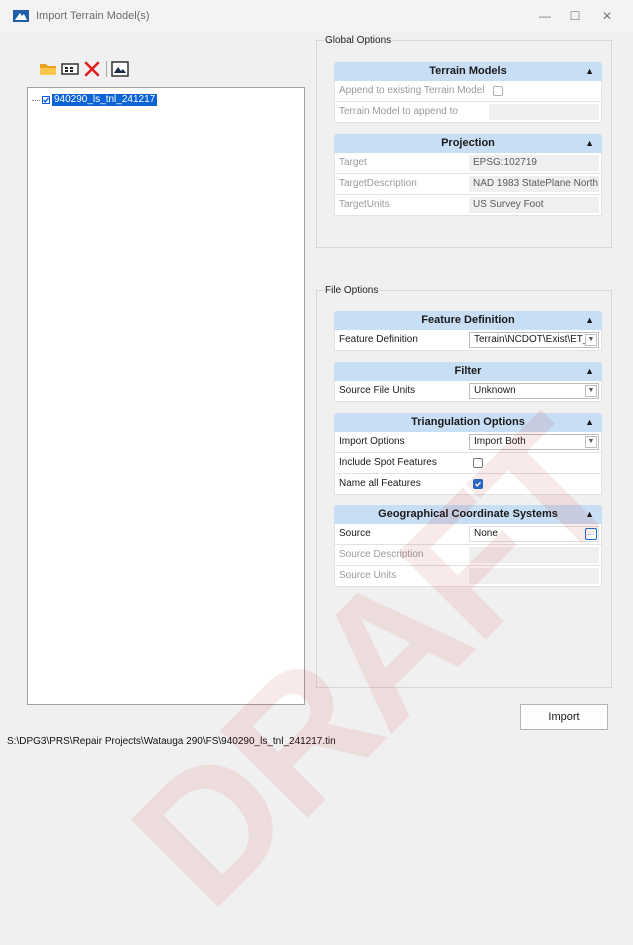 The image size is (633, 945). I want to click on source-file-units-select: Unknown ▼, so click(534, 391).